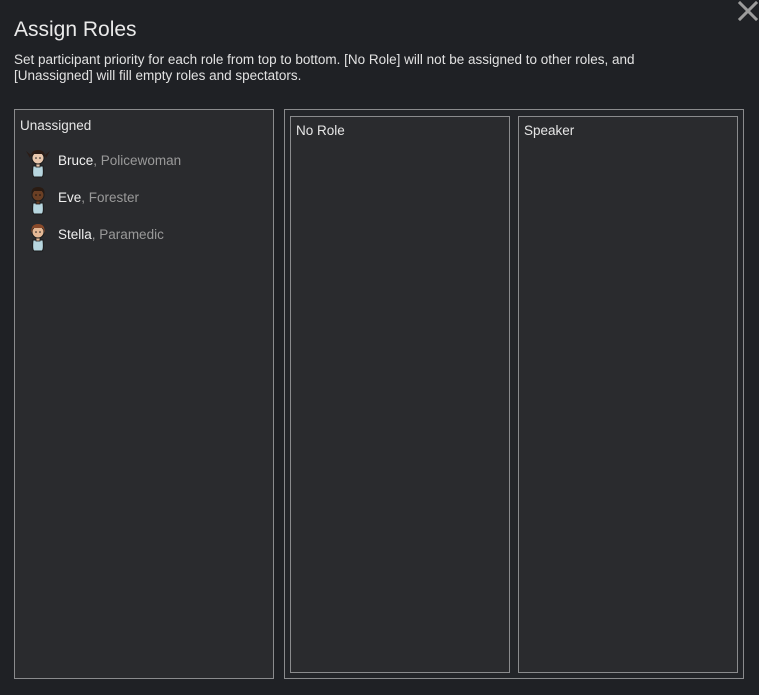  Describe the element at coordinates (75, 234) in the screenshot. I see `pawn-name: Stella` at that location.